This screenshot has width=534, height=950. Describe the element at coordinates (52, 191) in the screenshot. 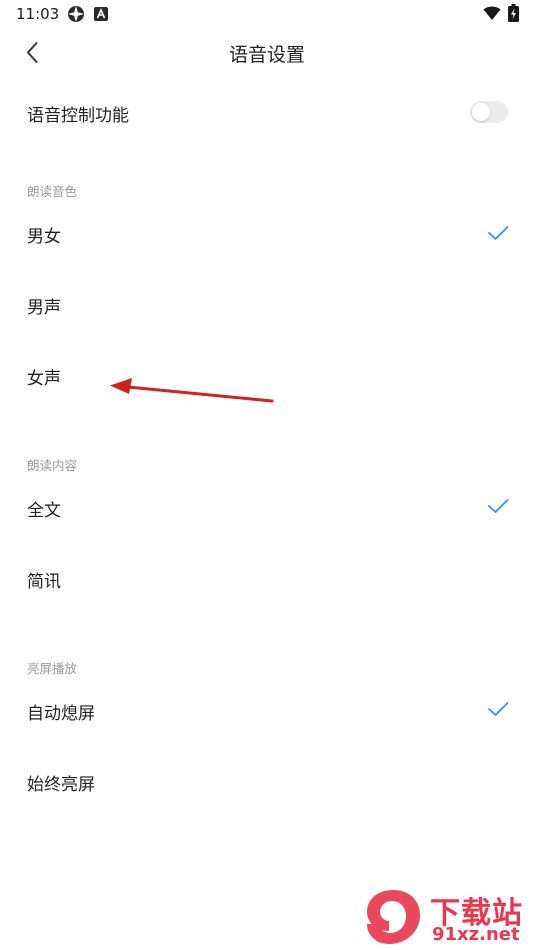

I see `section-header-voice-type: 朗读音色` at that location.